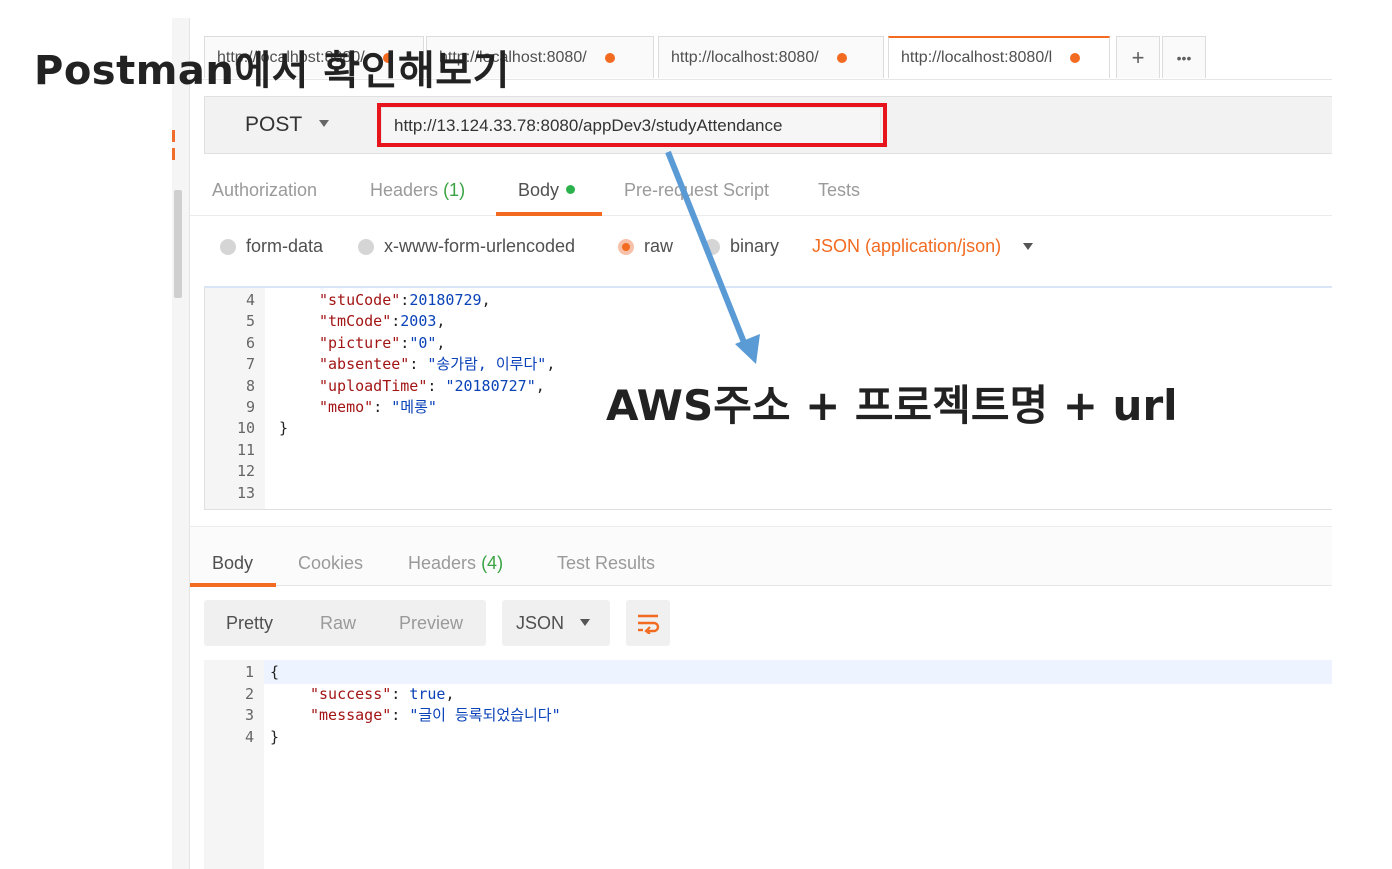  I want to click on code-line: "stuCode":20180729,, so click(405, 300).